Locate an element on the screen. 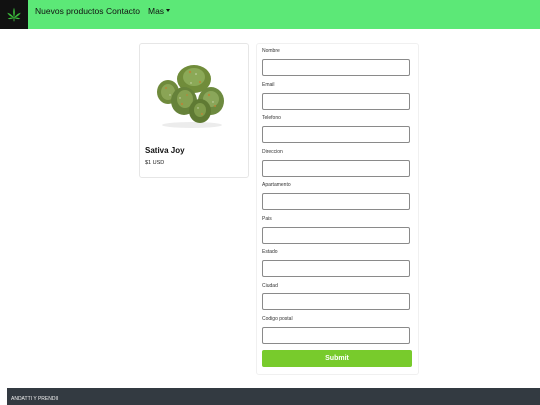 The height and width of the screenshot is (405, 540). caret-down-icon is located at coordinates (168, 11).